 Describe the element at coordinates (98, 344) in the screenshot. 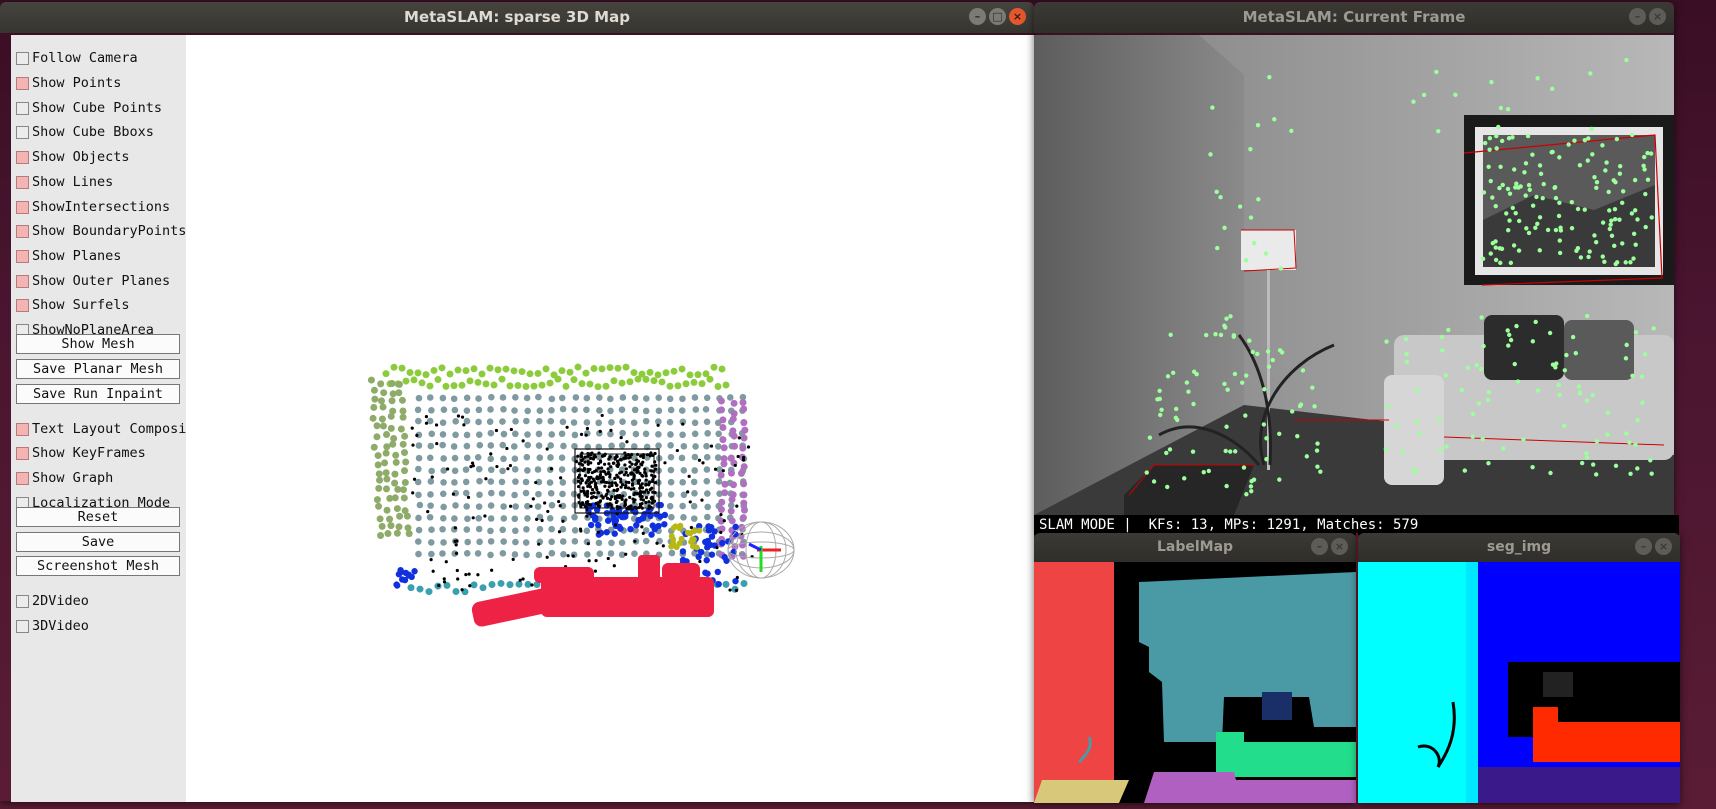

I see `show-mesh-button: Show Mesh` at that location.